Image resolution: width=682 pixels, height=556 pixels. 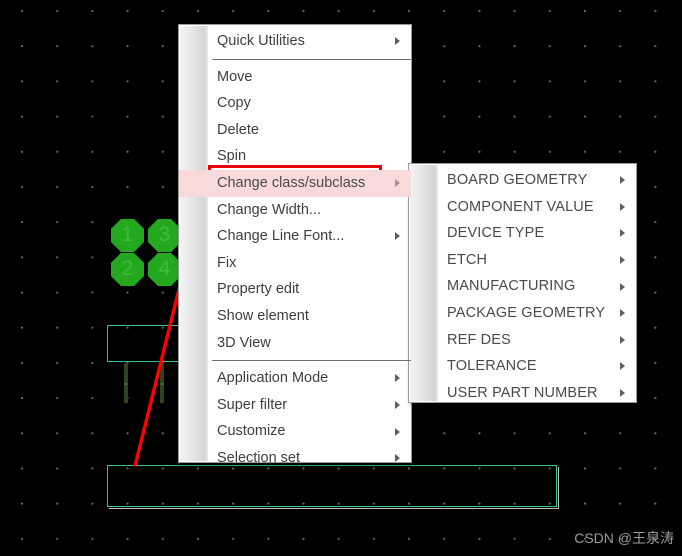 What do you see at coordinates (234, 103) in the screenshot?
I see `menu-item-label: Copy` at bounding box center [234, 103].